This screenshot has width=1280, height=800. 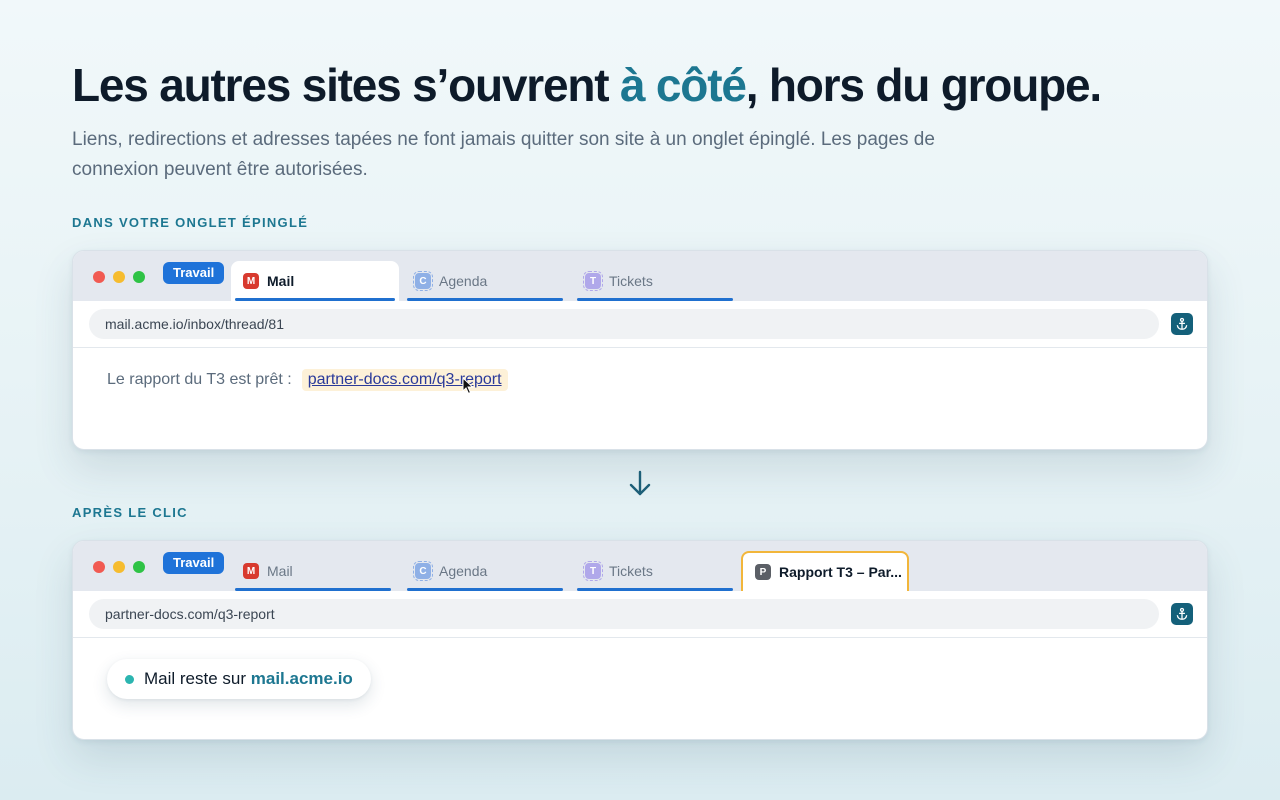 I want to click on tab-bar: Travail M Mail C Agenda T Tickets, so click(x=640, y=276).